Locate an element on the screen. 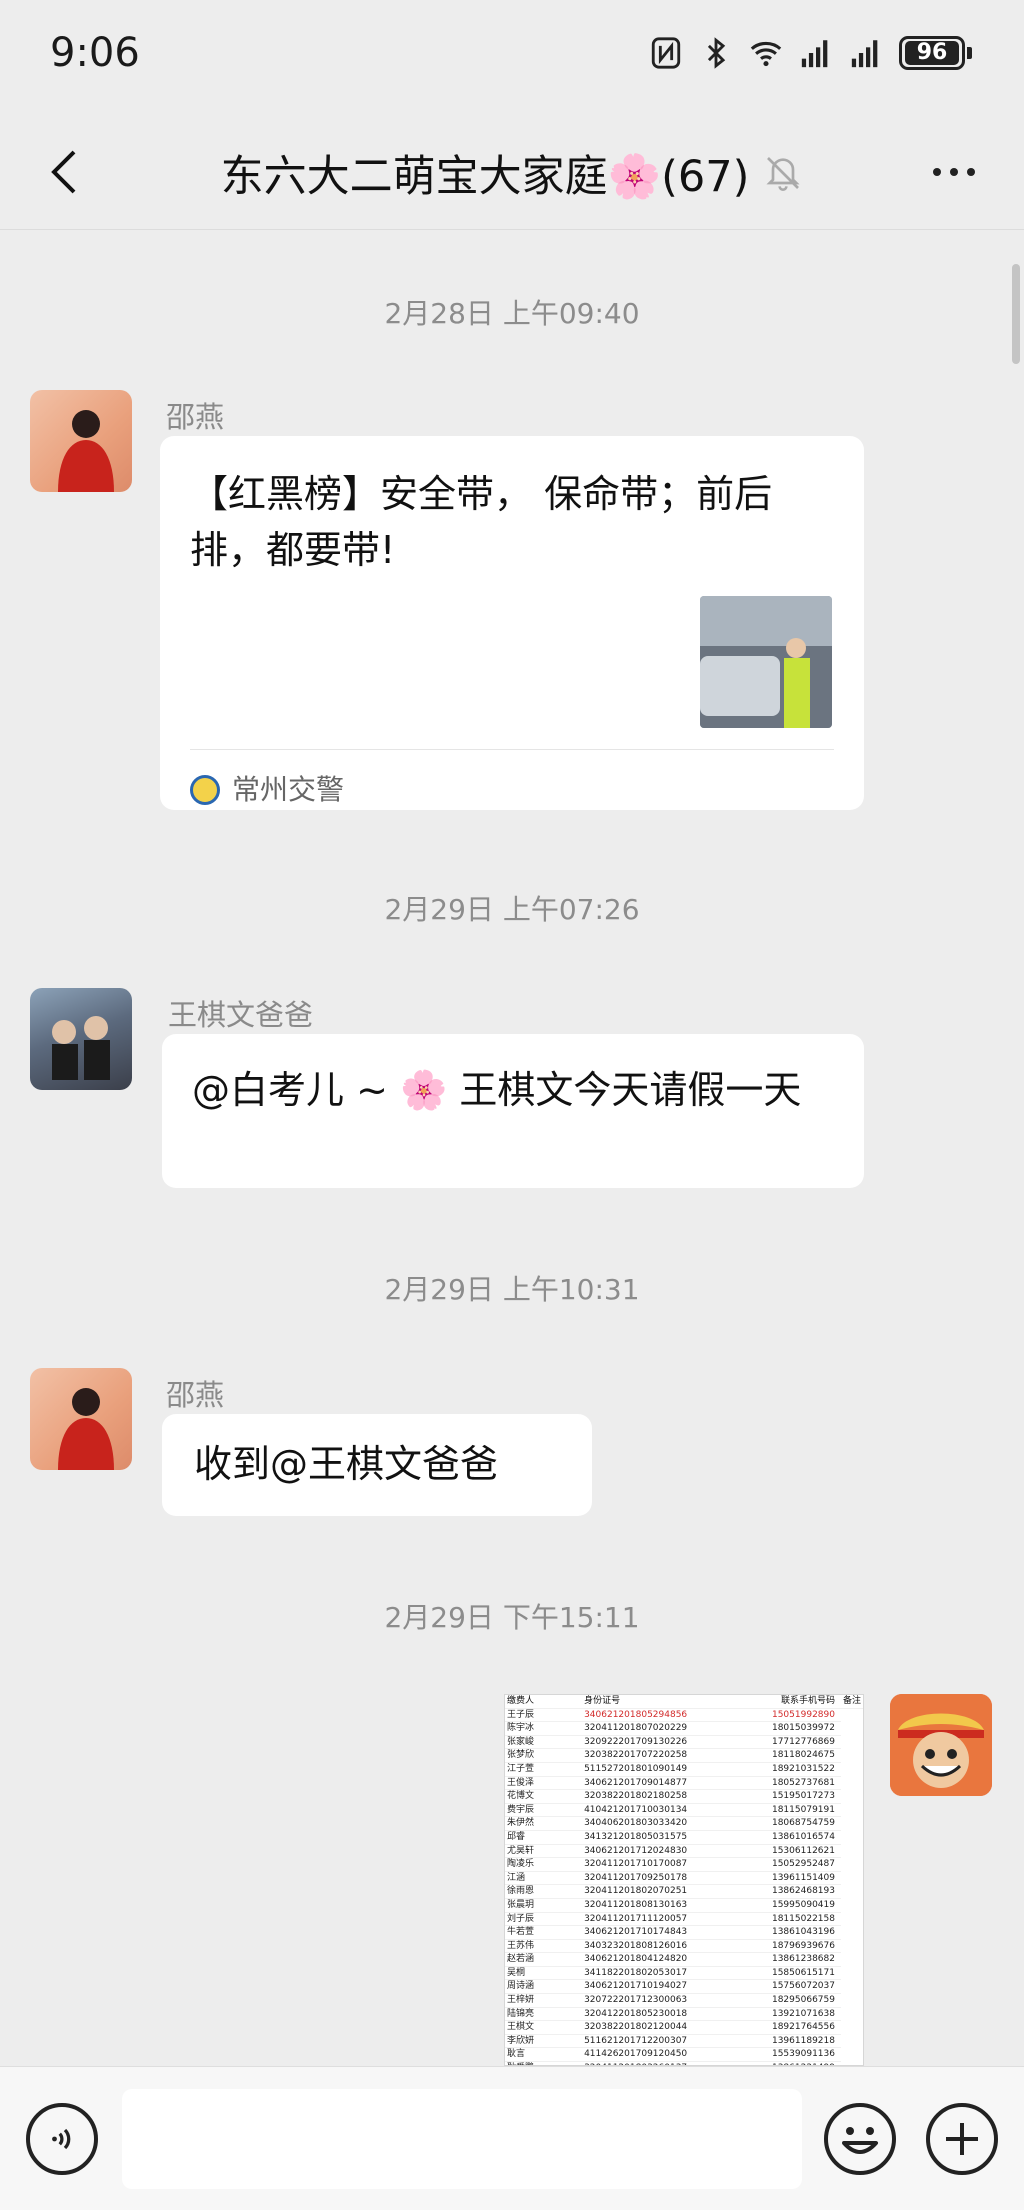  table-row: 江子萱 511527201801090149 18921031522 is located at coordinates (684, 1769).